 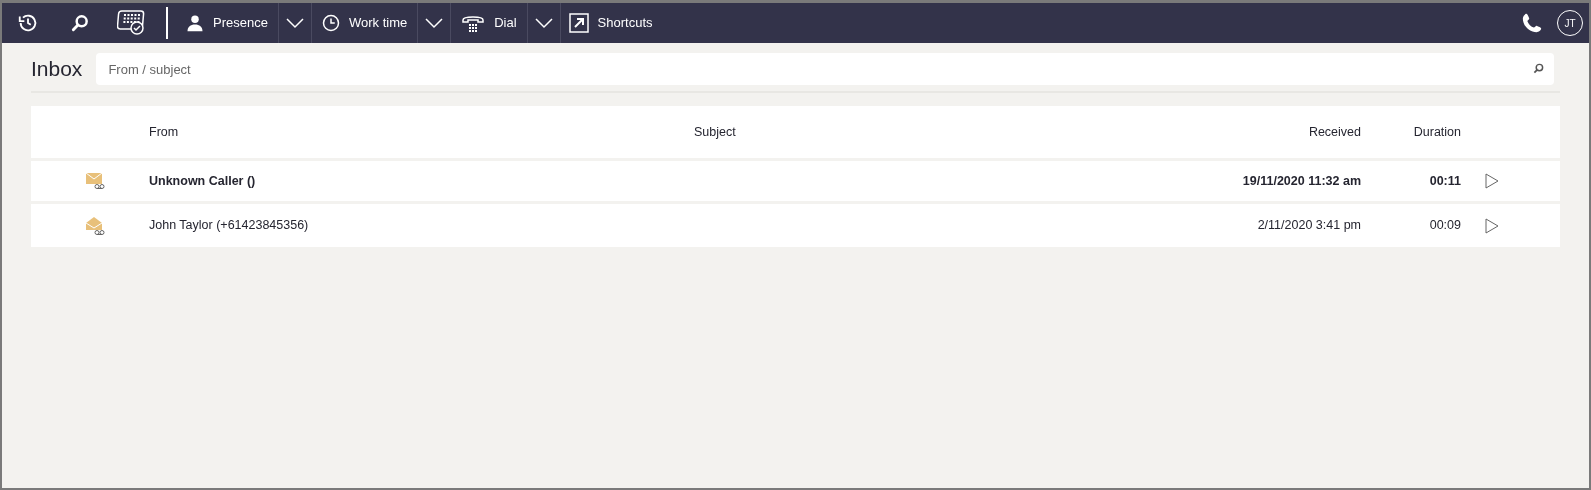 I want to click on menu-button: Presence, so click(x=227, y=23).